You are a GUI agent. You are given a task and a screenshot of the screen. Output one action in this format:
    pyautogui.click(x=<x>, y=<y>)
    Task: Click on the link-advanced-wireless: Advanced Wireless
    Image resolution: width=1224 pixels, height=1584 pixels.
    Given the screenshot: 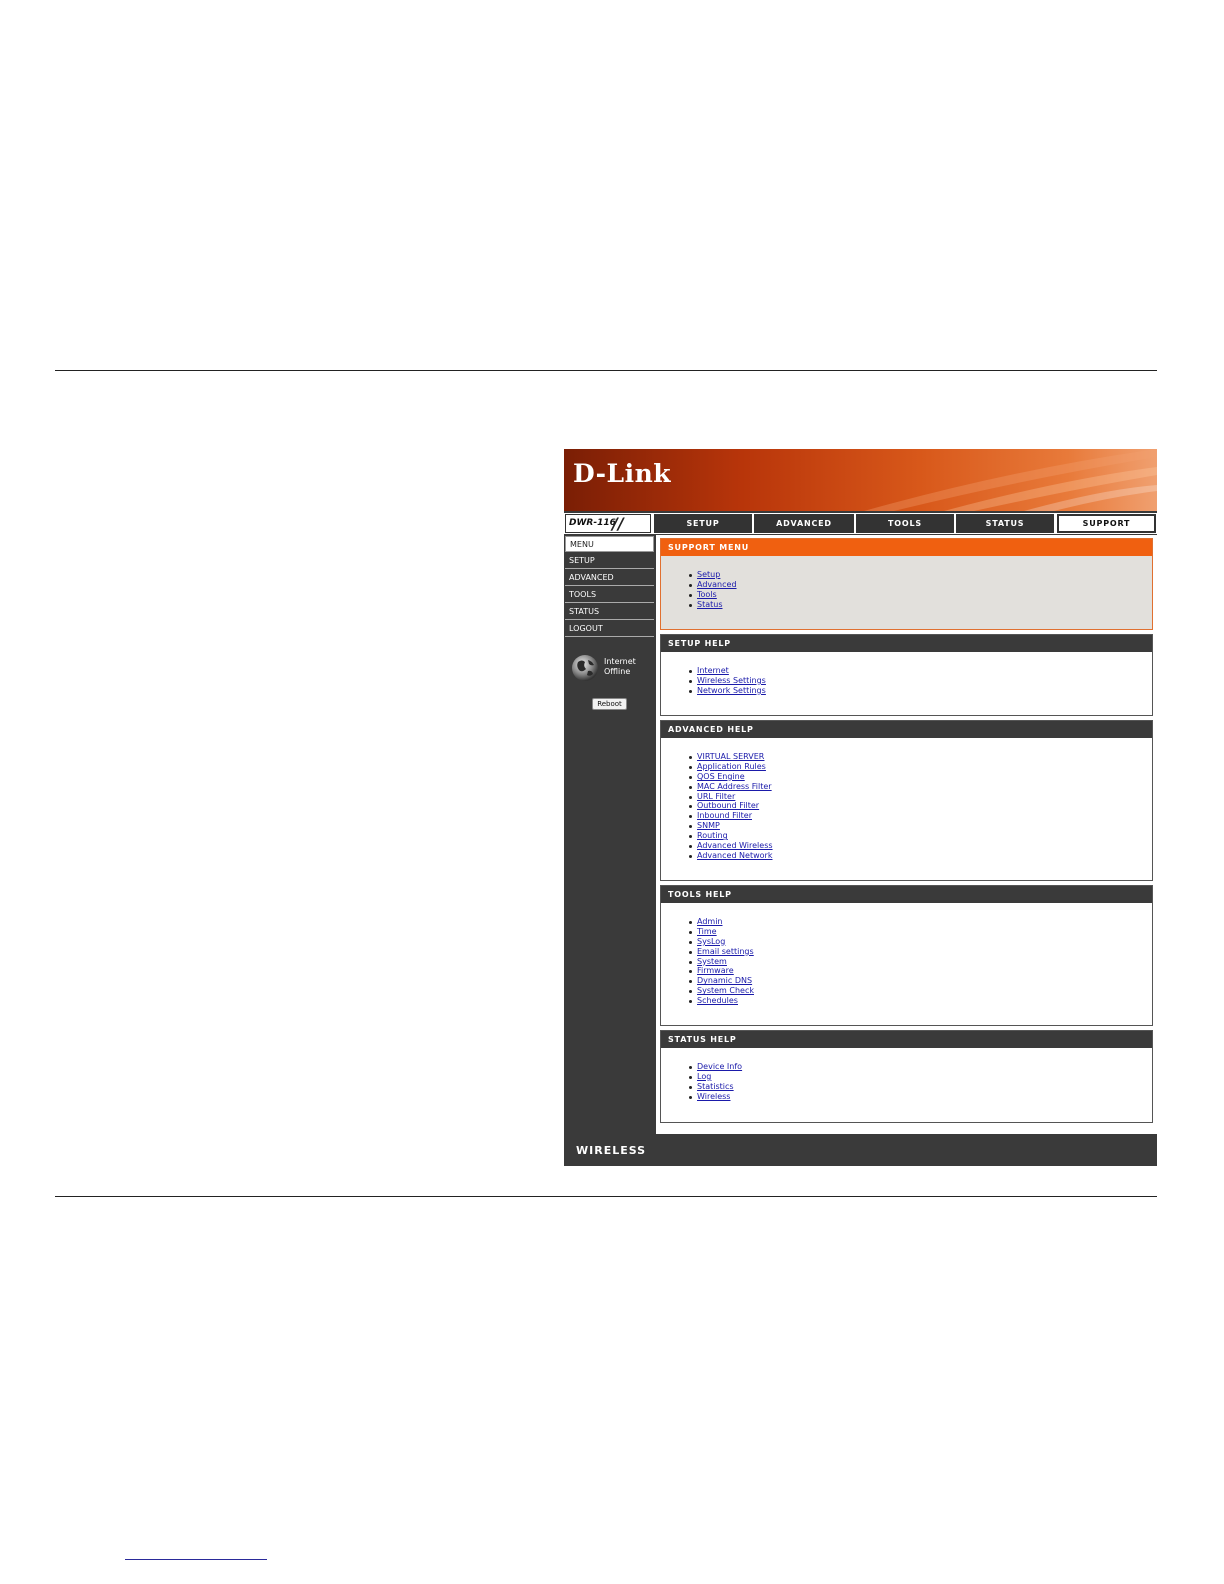 What is the action you would take?
    pyautogui.click(x=731, y=846)
    